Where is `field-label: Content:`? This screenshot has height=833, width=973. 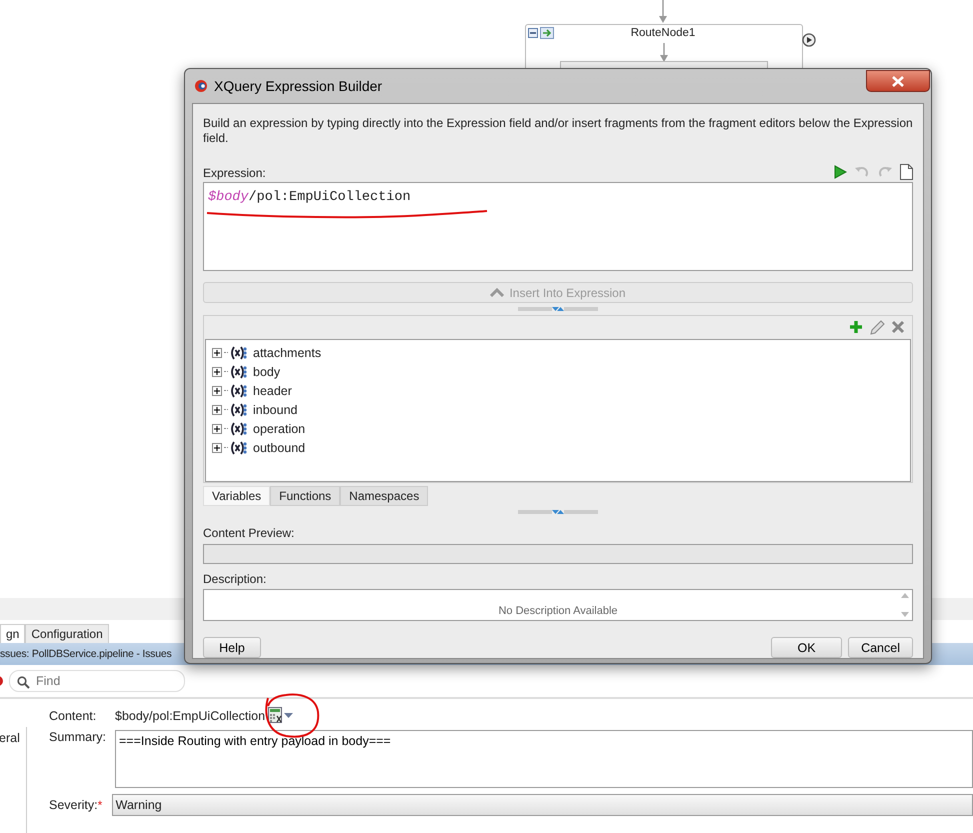 field-label: Content: is located at coordinates (73, 715).